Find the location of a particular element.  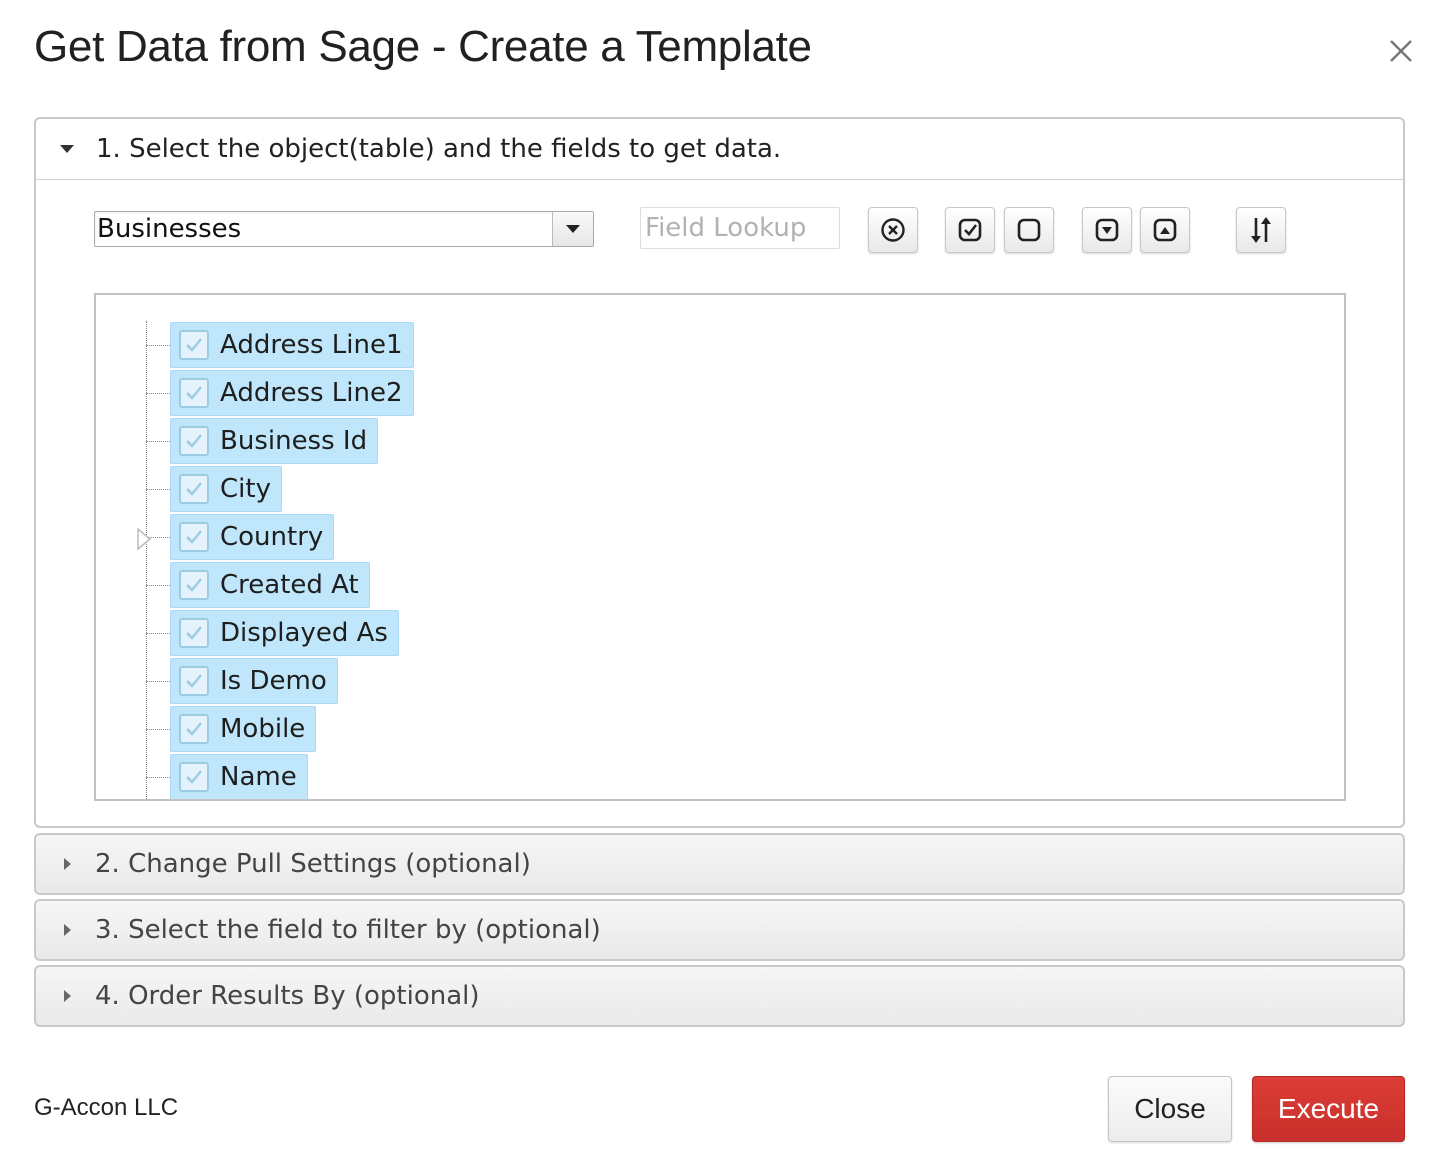

uncheck-all-icon is located at coordinates (1029, 230).